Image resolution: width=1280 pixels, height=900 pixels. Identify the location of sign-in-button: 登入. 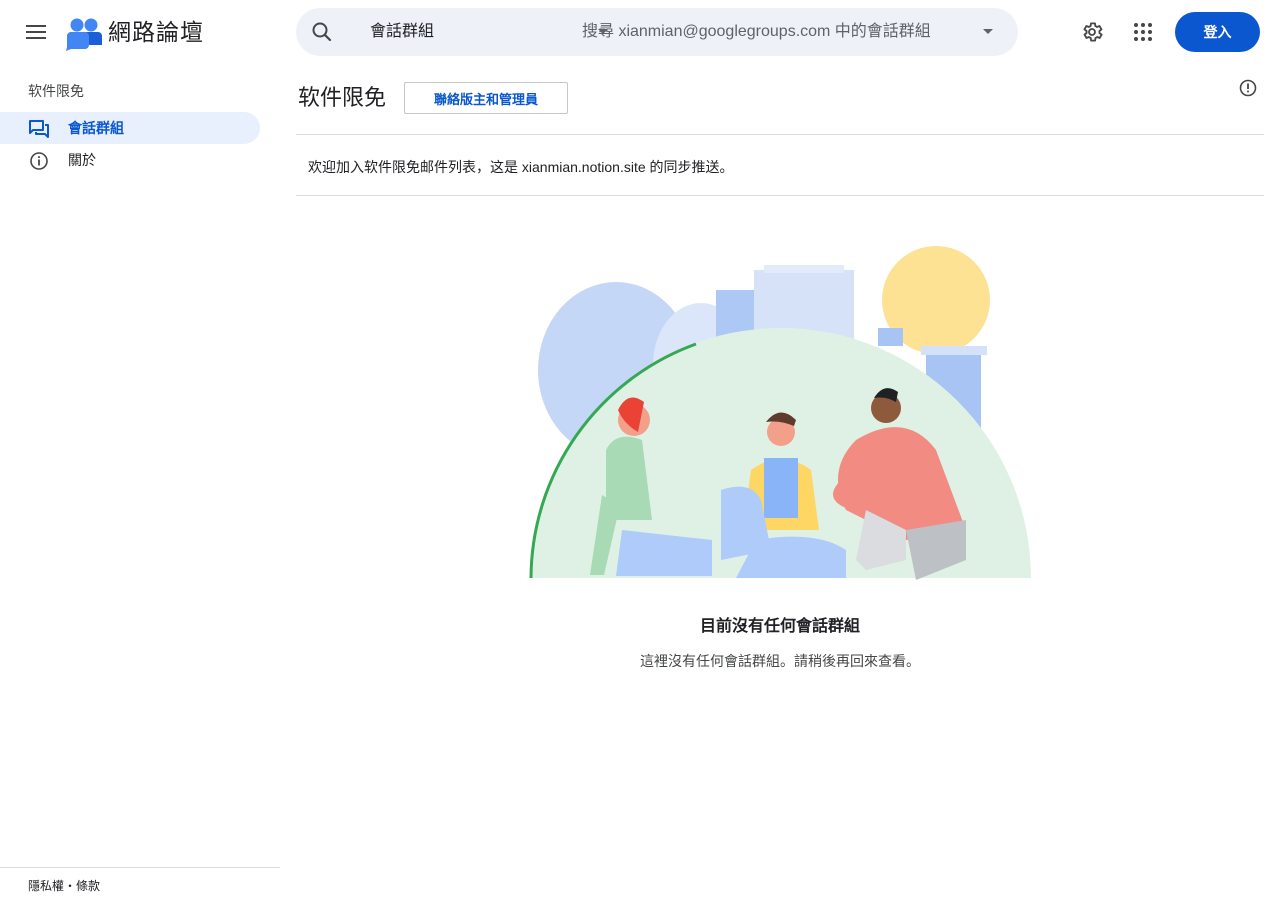
(1217, 32).